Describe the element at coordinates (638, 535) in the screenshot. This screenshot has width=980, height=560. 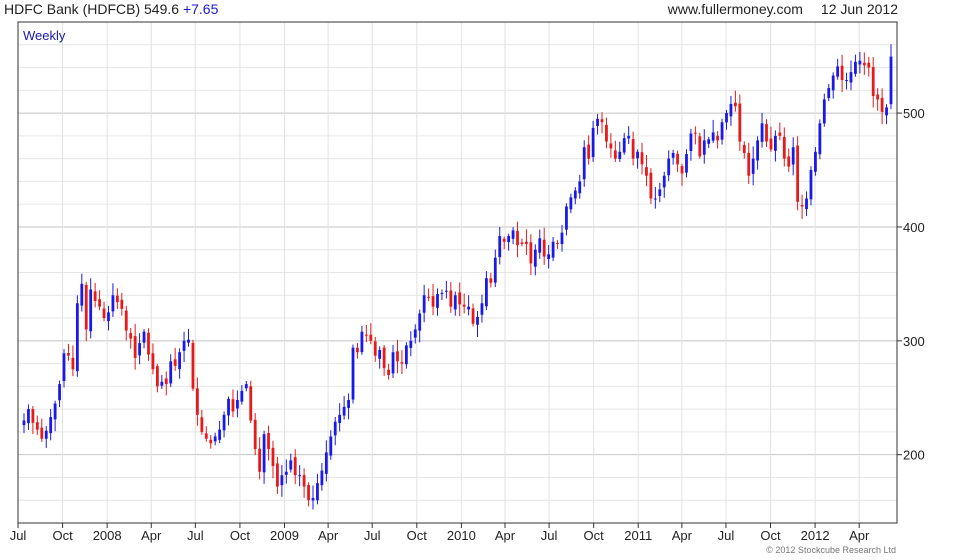
I see `x-tick-label: 2011` at that location.